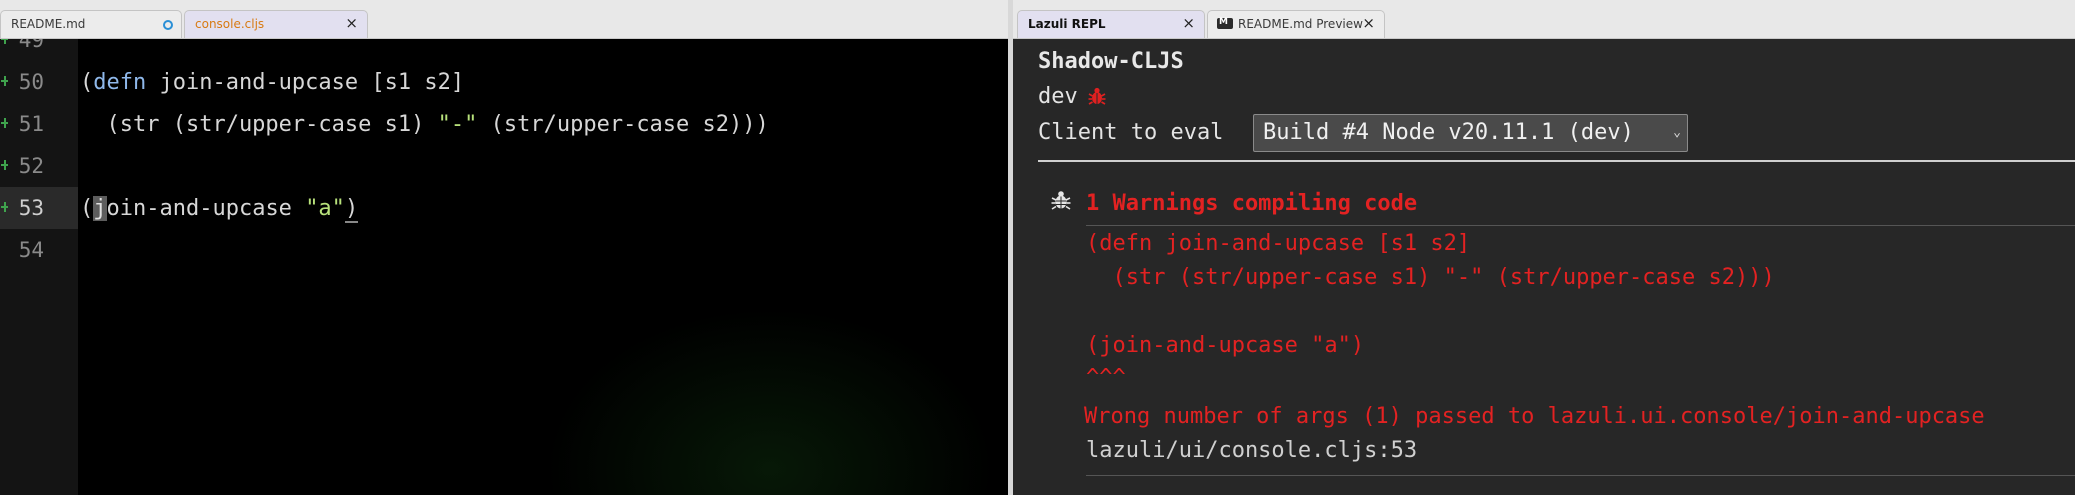  Describe the element at coordinates (1131, 132) in the screenshot. I see `client-to-eval-label: Client to eval` at that location.